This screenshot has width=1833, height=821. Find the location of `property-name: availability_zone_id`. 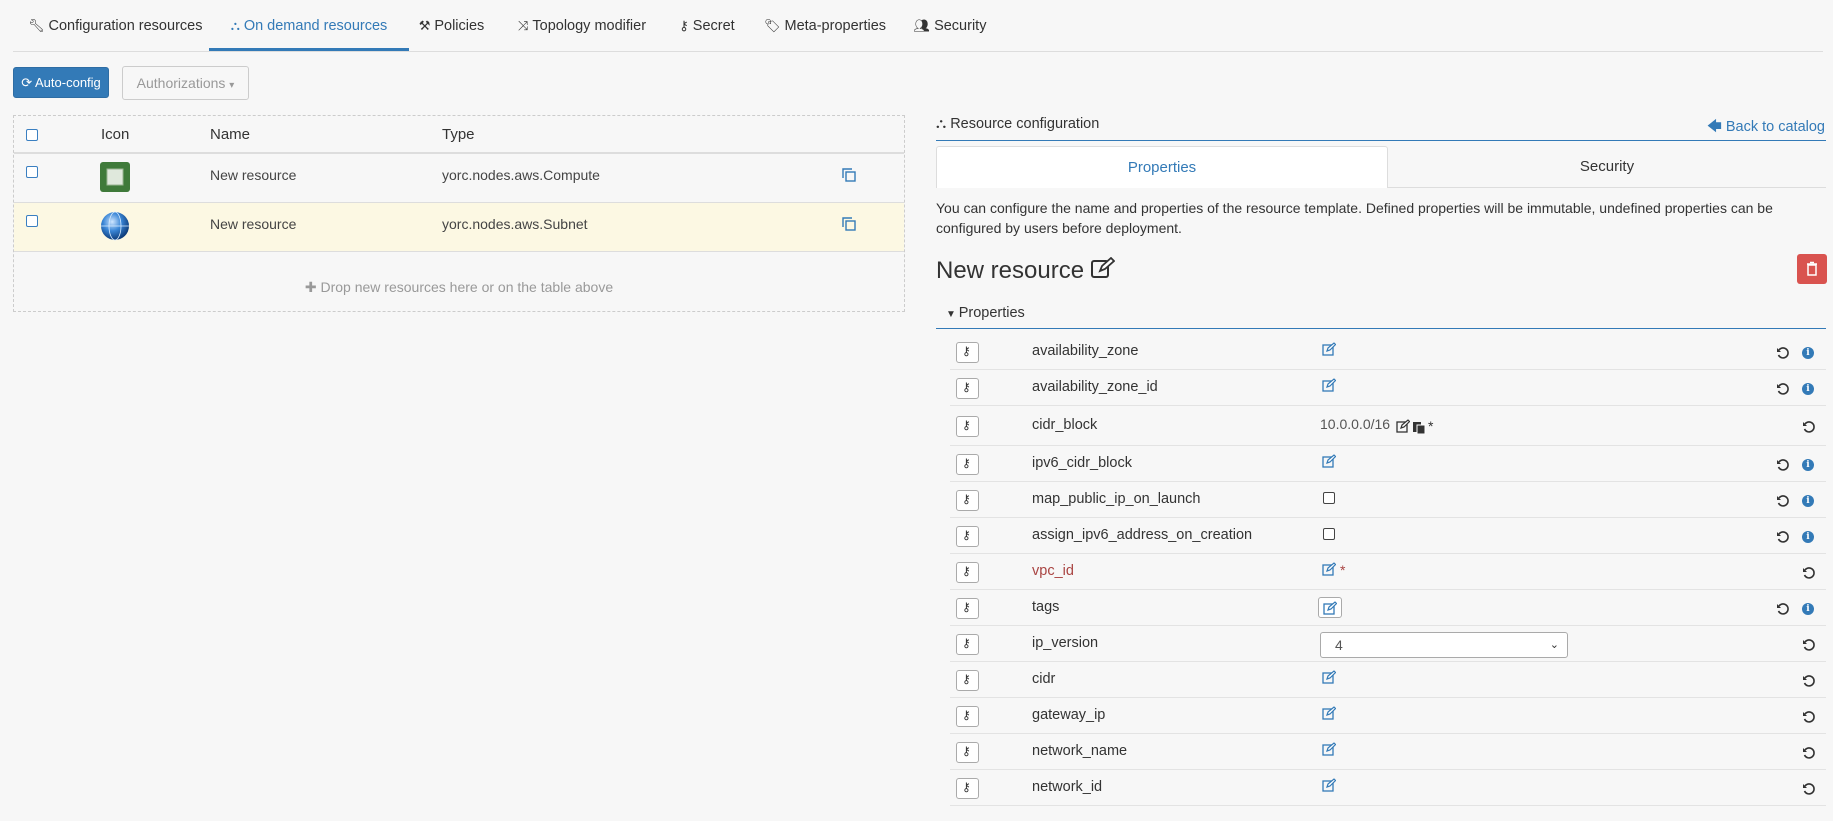

property-name: availability_zone_id is located at coordinates (1095, 387).